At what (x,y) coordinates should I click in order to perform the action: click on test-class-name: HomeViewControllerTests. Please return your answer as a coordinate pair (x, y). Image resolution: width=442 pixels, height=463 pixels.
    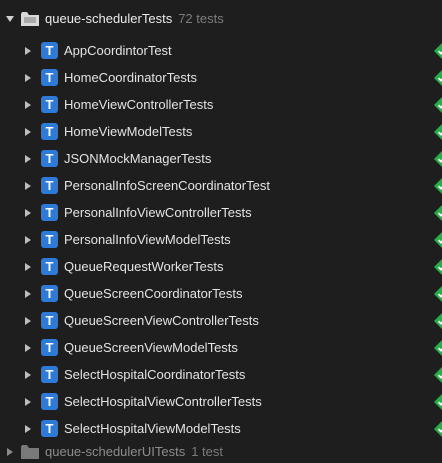
    Looking at the image, I should click on (139, 104).